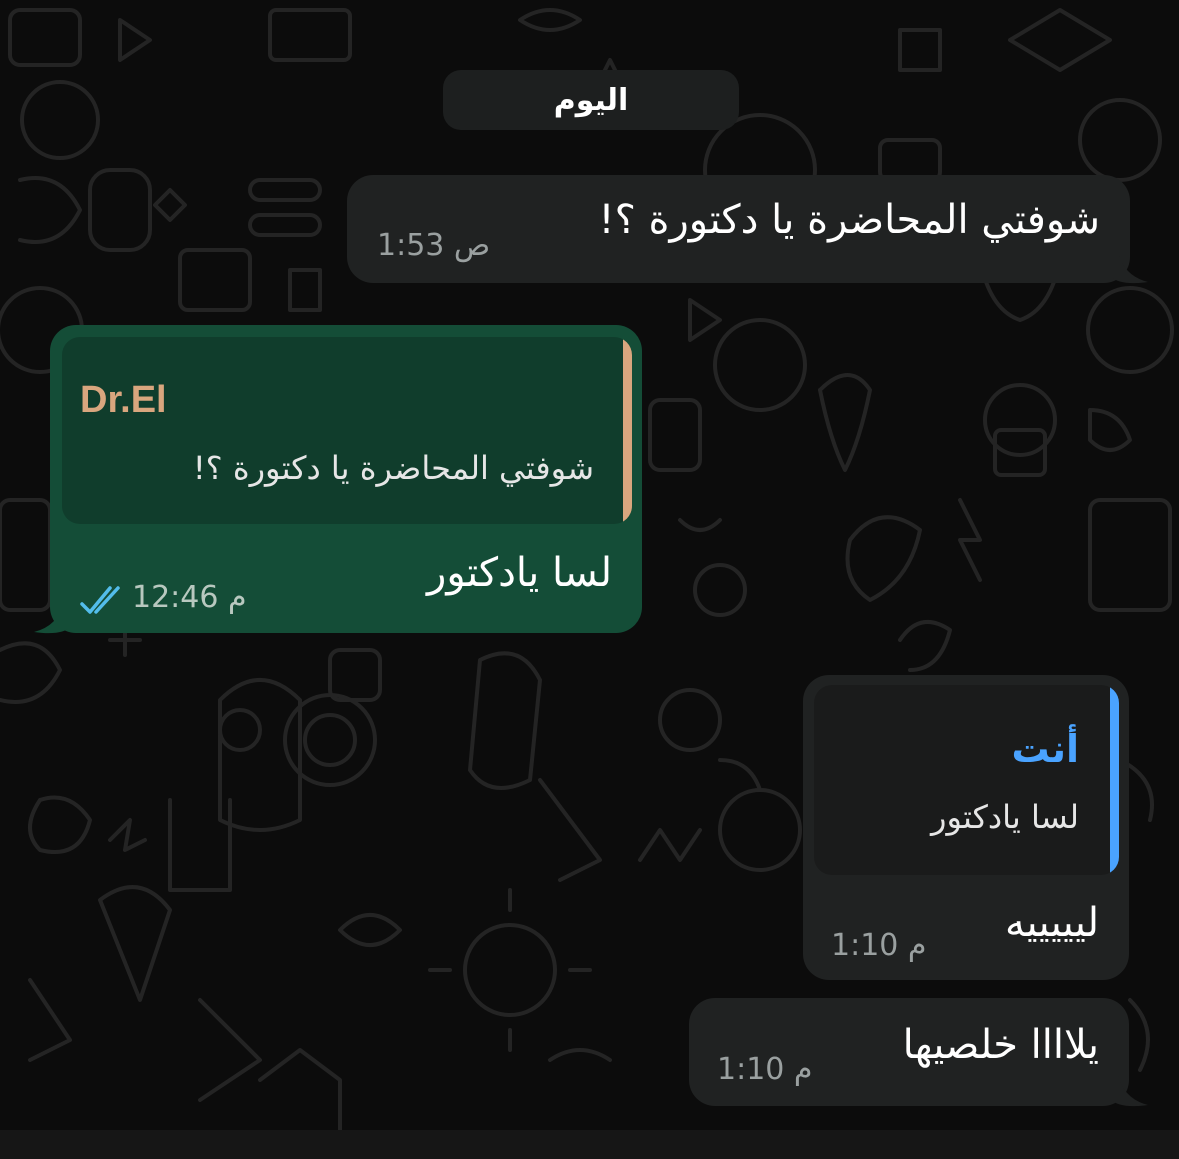 This screenshot has height=1159, width=1179. I want to click on message-text: ليييييه, so click(1052, 923).